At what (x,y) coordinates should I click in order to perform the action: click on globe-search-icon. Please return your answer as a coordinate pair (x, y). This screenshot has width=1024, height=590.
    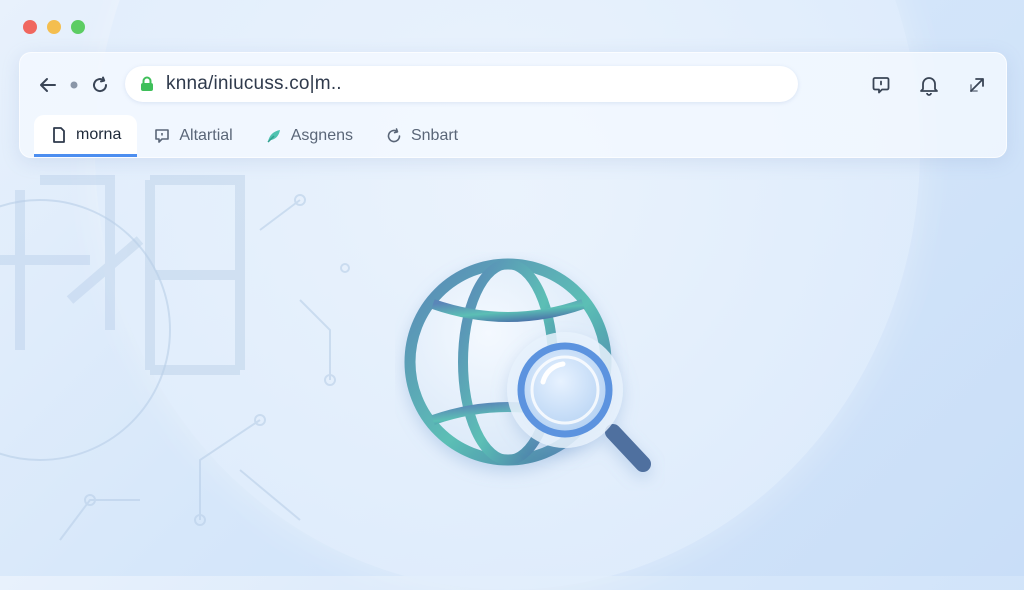
    Looking at the image, I should click on (527, 365).